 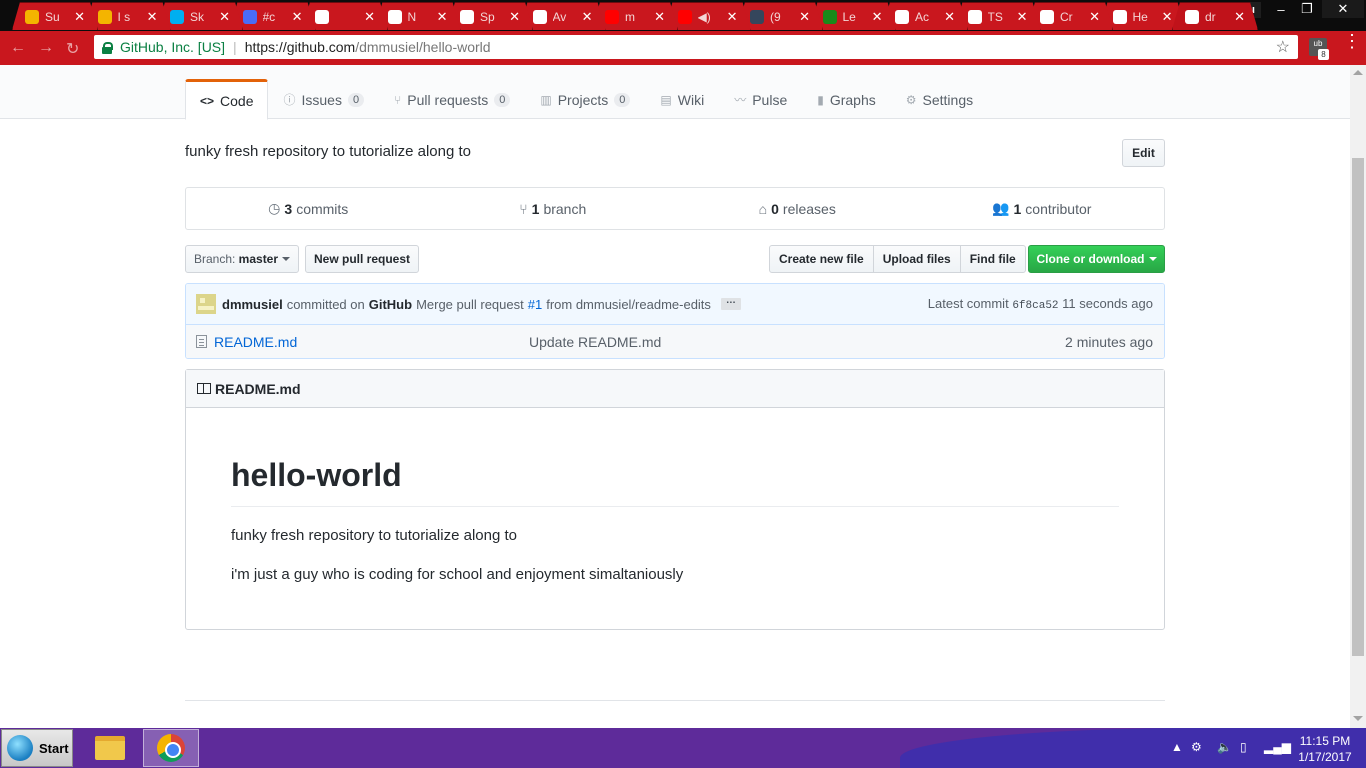 What do you see at coordinates (635, 16) in the screenshot?
I see `browser-tab: m ✕` at bounding box center [635, 16].